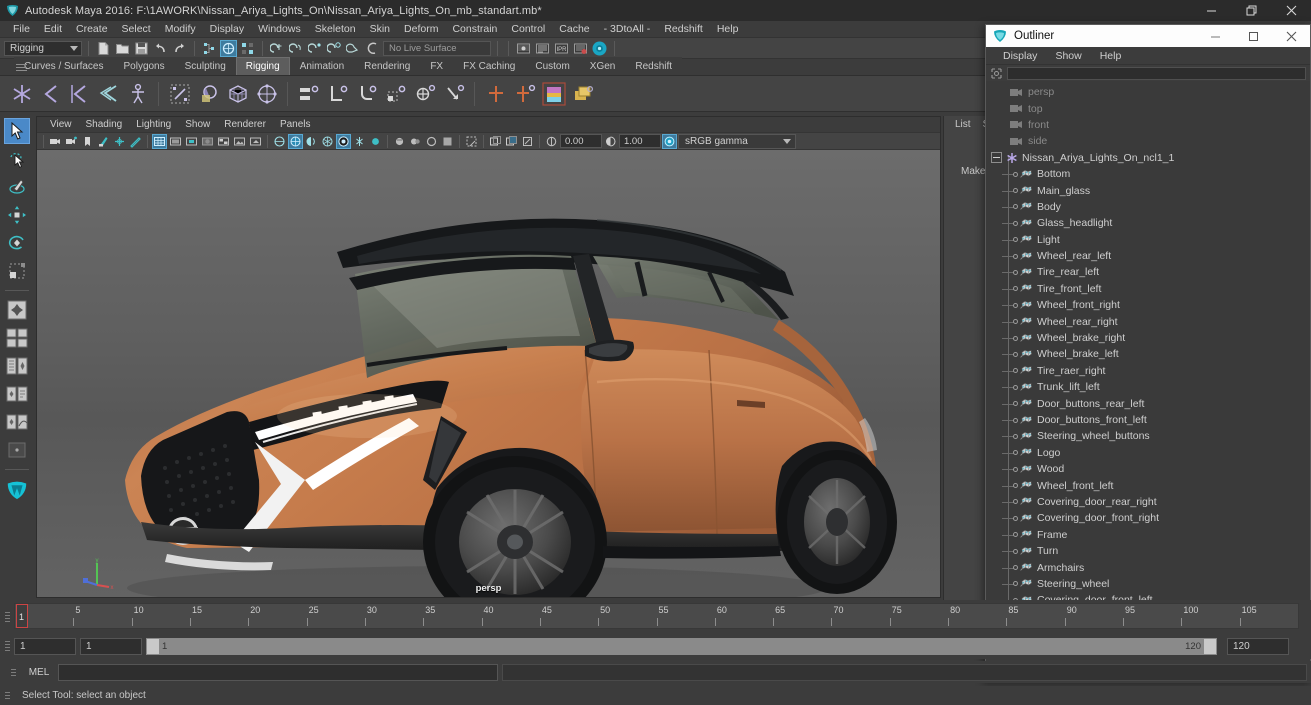 This screenshot has height=705, width=1311. Describe the element at coordinates (17, 159) in the screenshot. I see `lasso-select-tool` at that location.